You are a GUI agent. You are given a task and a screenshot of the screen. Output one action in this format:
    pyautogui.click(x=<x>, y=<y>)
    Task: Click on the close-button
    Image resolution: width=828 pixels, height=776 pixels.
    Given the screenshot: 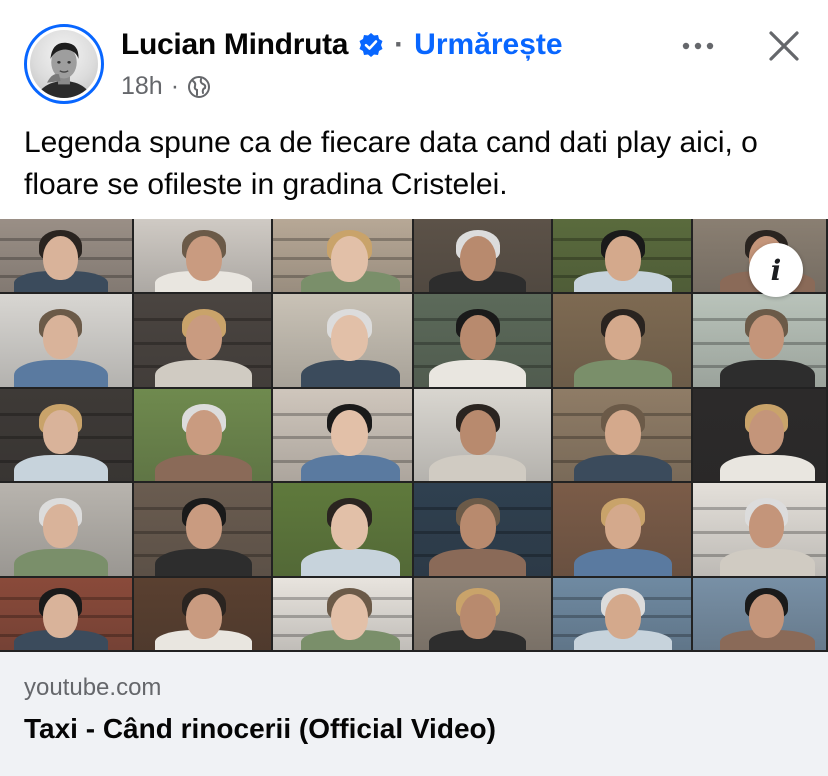 What is the action you would take?
    pyautogui.click(x=784, y=46)
    